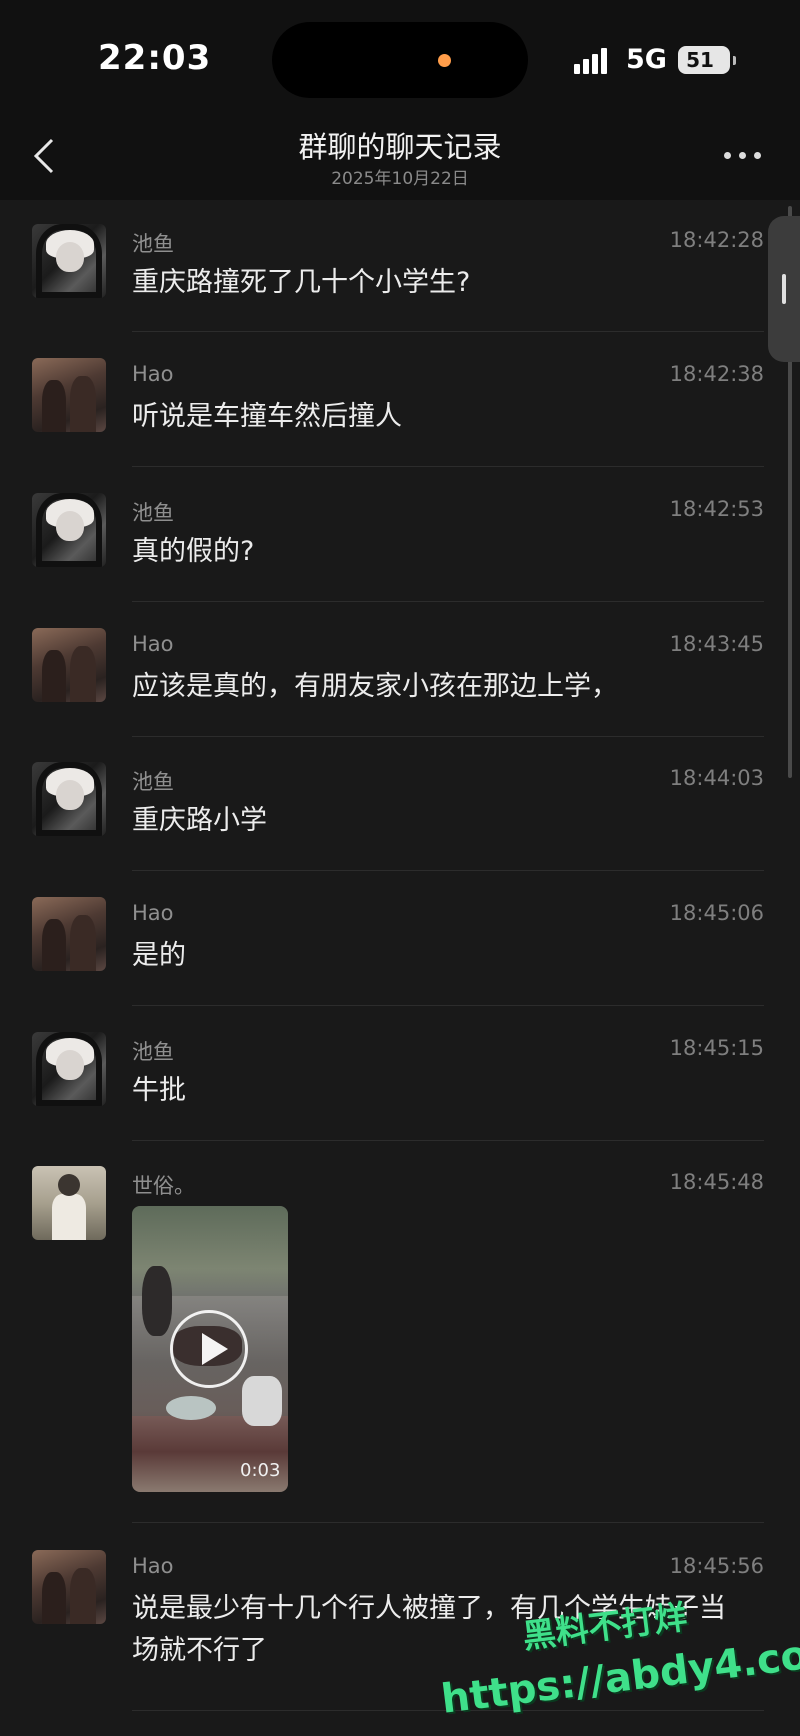 This screenshot has height=1736, width=800. What do you see at coordinates (193, 551) in the screenshot?
I see `message-text: 真的假的?` at bounding box center [193, 551].